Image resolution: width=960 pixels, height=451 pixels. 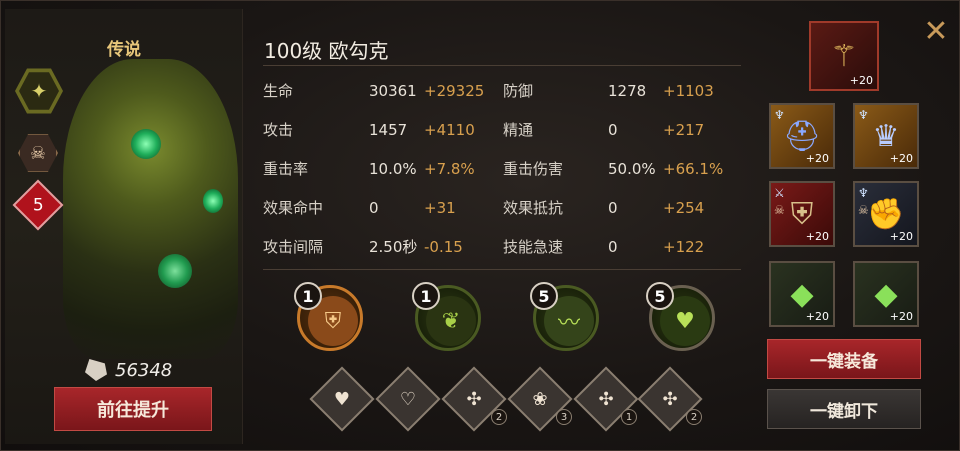 What do you see at coordinates (38, 153) in the screenshot?
I see `faction-skull-icon: ☠` at bounding box center [38, 153].